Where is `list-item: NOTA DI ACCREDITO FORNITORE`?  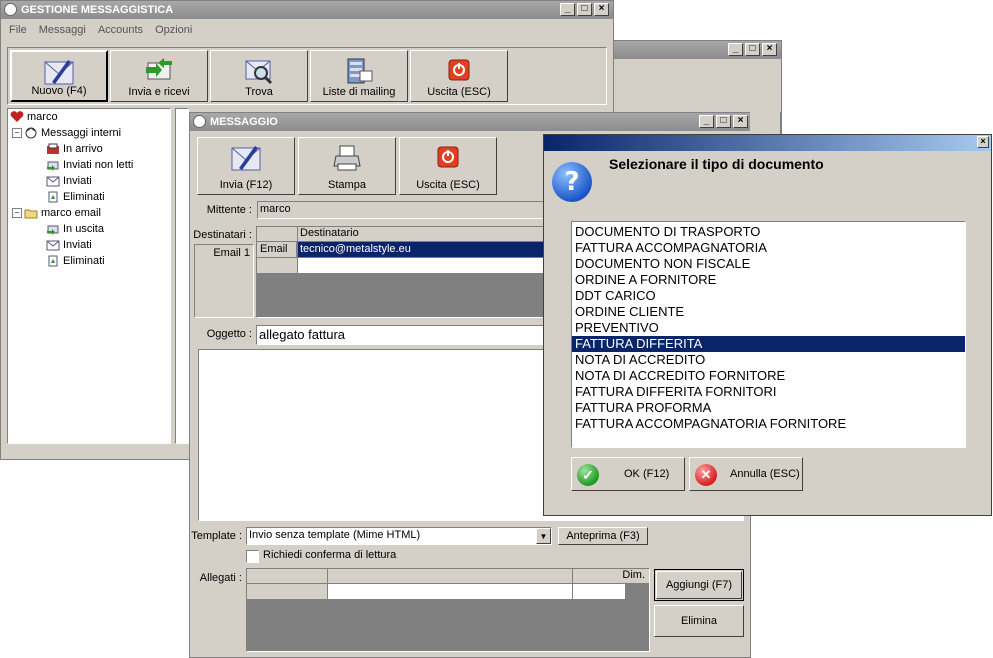 list-item: NOTA DI ACCREDITO FORNITORE is located at coordinates (768, 376).